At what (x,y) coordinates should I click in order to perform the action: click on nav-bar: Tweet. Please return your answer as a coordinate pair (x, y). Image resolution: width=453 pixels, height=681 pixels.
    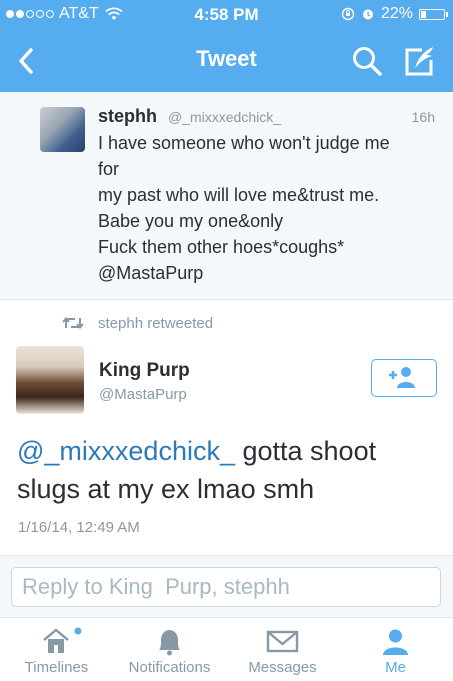
    Looking at the image, I should click on (226, 61).